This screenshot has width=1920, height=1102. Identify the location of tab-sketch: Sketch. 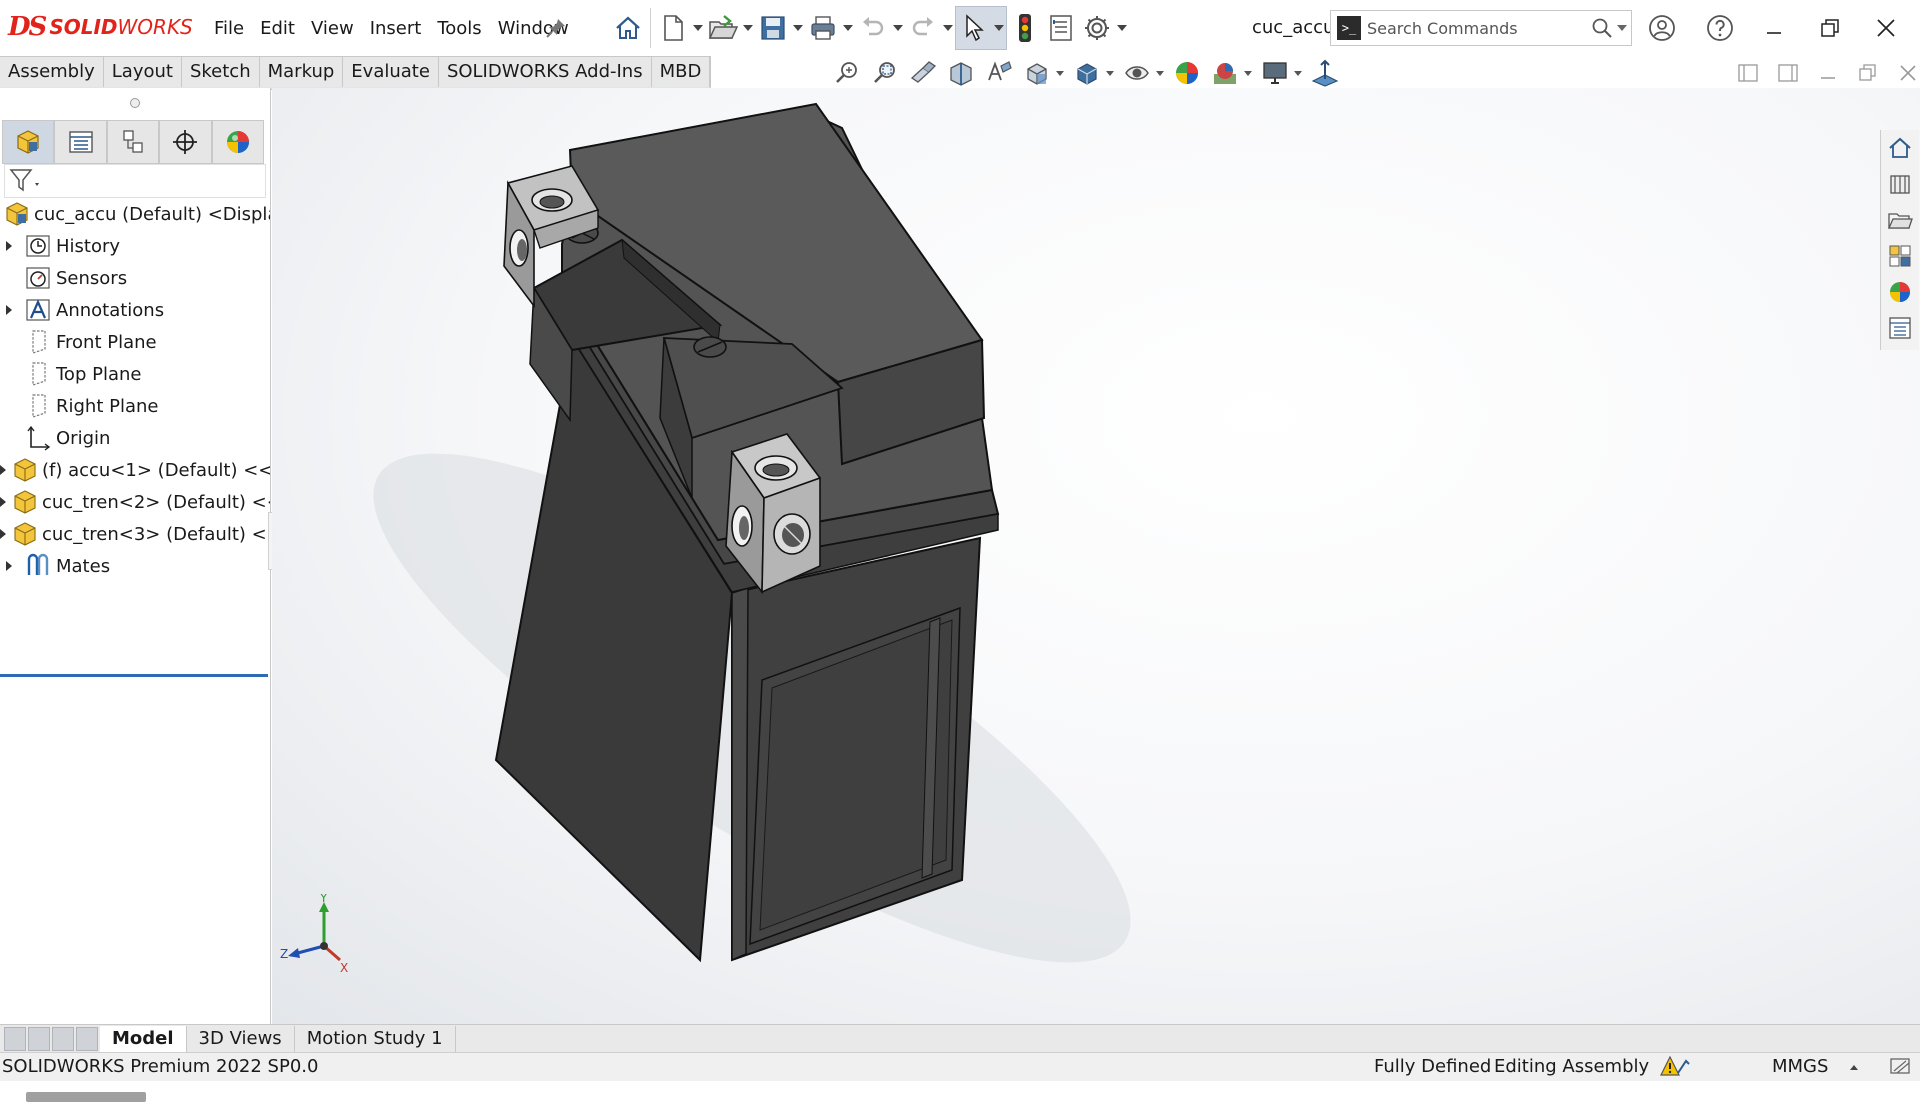
(220, 72).